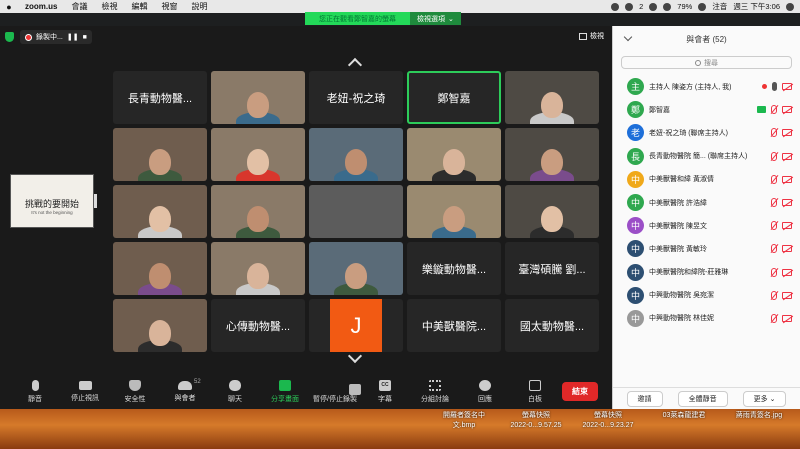 The height and width of the screenshot is (449, 800). I want to click on participant-tile: 老妞-祝之琦, so click(356, 97).